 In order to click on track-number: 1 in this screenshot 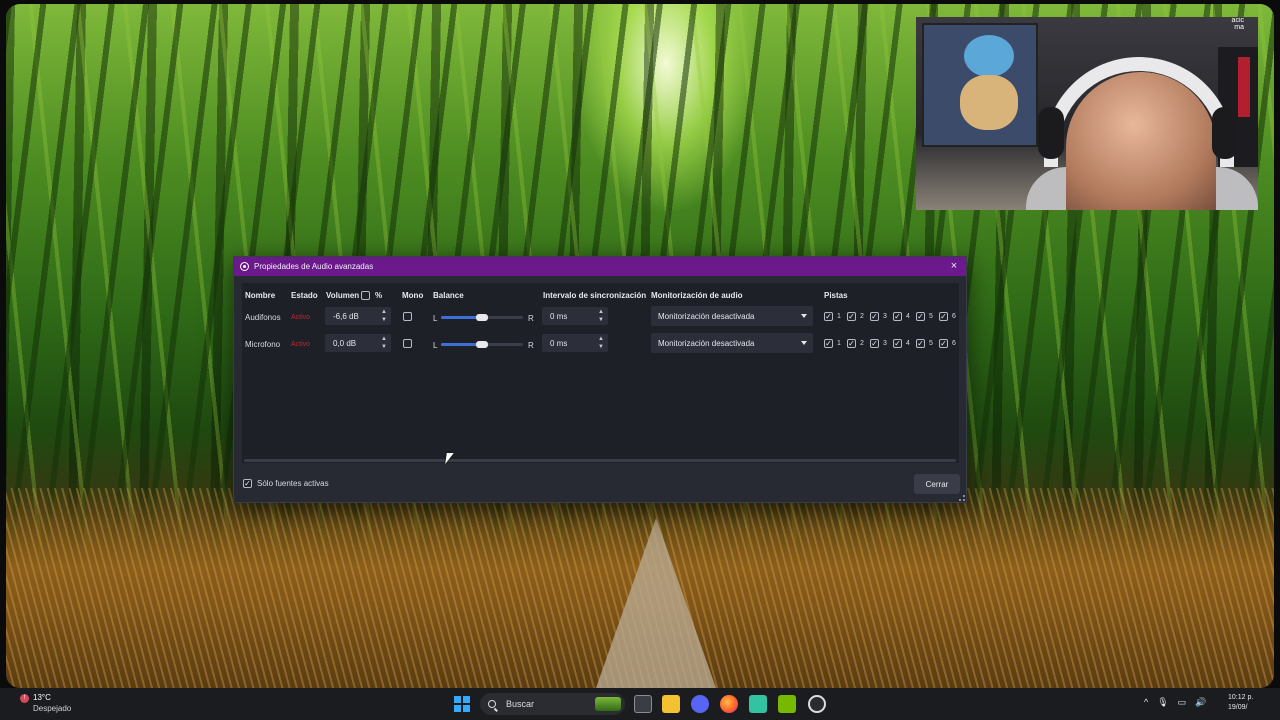, I will do `click(839, 316)`.